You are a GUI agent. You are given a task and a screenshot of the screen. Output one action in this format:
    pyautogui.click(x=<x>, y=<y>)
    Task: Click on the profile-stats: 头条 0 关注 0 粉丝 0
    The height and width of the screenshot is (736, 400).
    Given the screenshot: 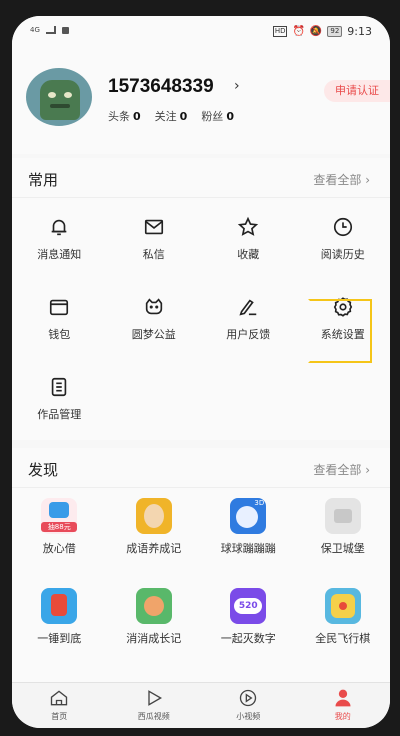 What is the action you would take?
    pyautogui.click(x=171, y=116)
    